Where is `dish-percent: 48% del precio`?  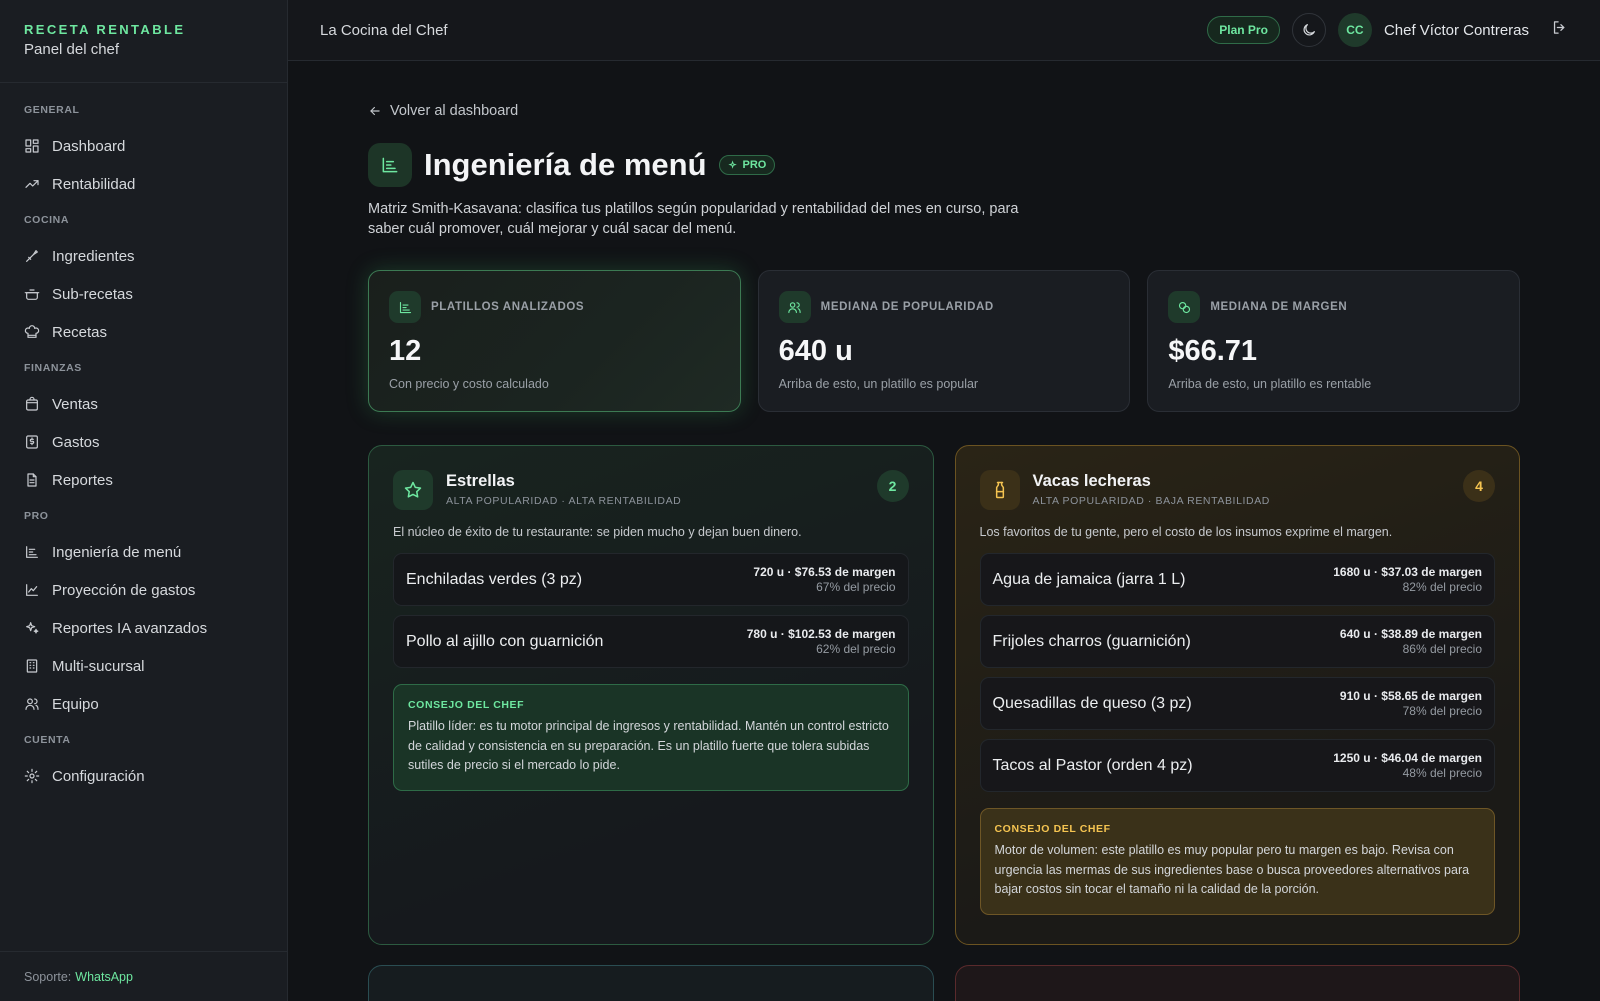 dish-percent: 48% del precio is located at coordinates (1442, 773).